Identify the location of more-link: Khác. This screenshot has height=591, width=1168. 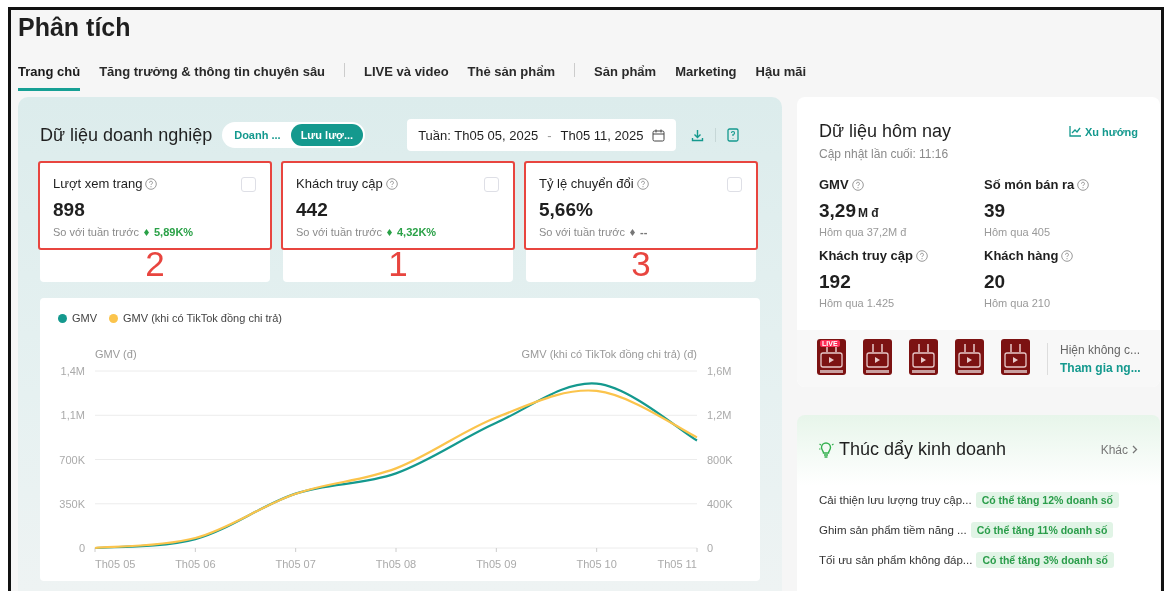
(1119, 449).